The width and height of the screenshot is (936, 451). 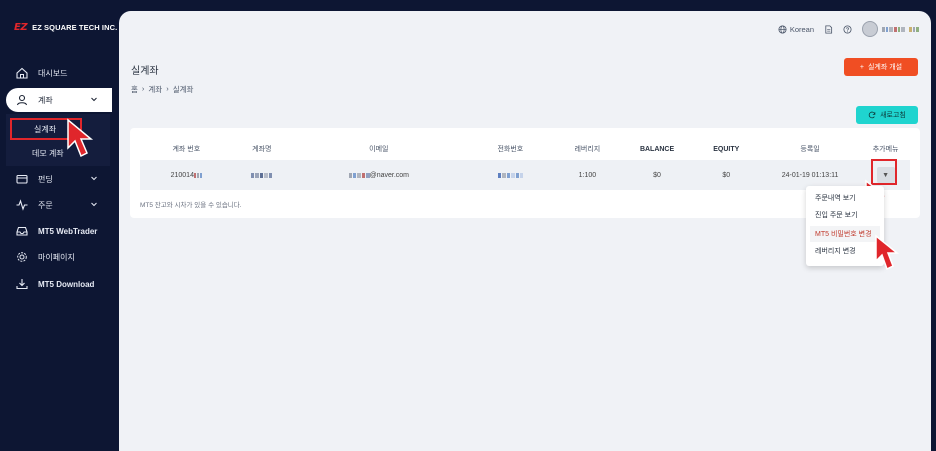 I want to click on breadcrumb-account: 계좌, so click(x=155, y=89).